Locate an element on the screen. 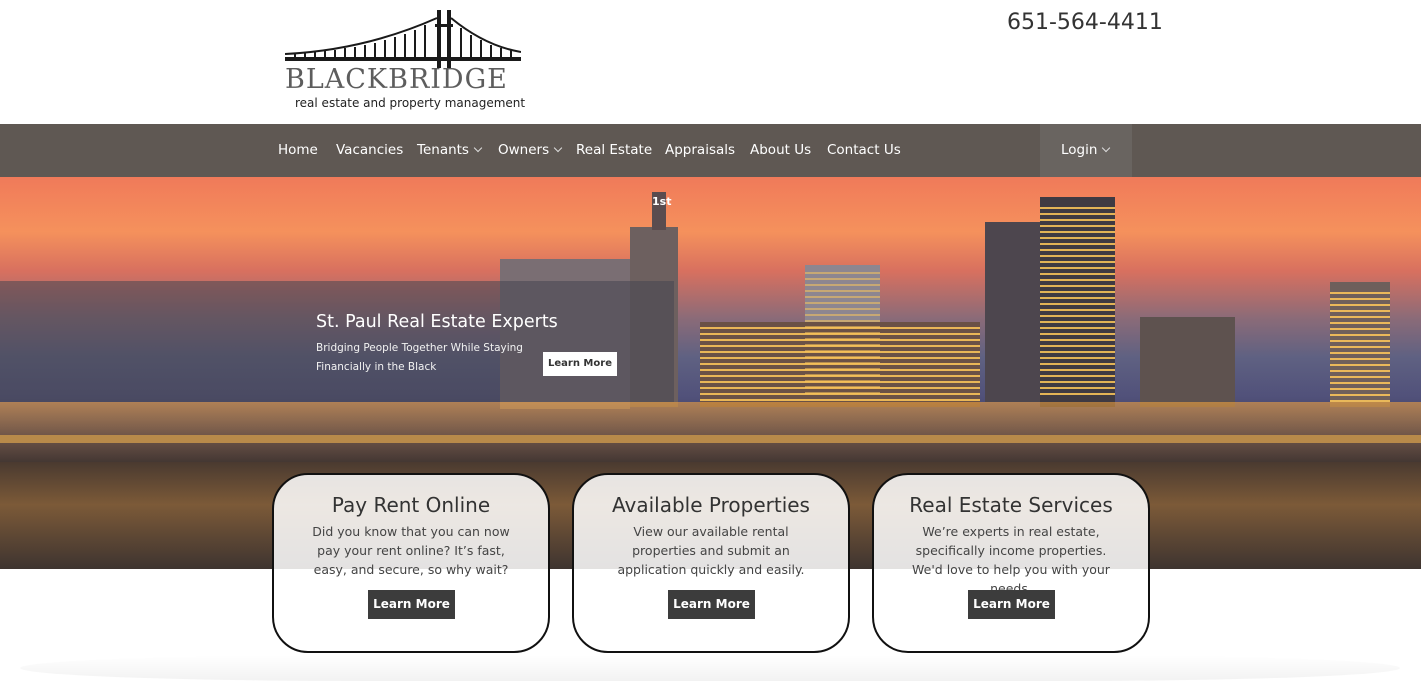 The height and width of the screenshot is (681, 1421). login-button: Login is located at coordinates (1086, 150).